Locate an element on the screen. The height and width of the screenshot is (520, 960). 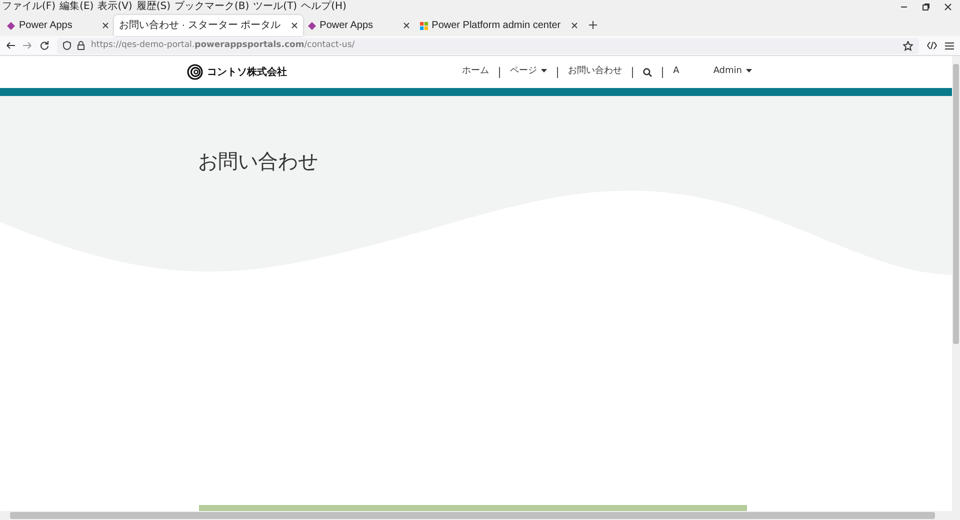
code-icon is located at coordinates (932, 45).